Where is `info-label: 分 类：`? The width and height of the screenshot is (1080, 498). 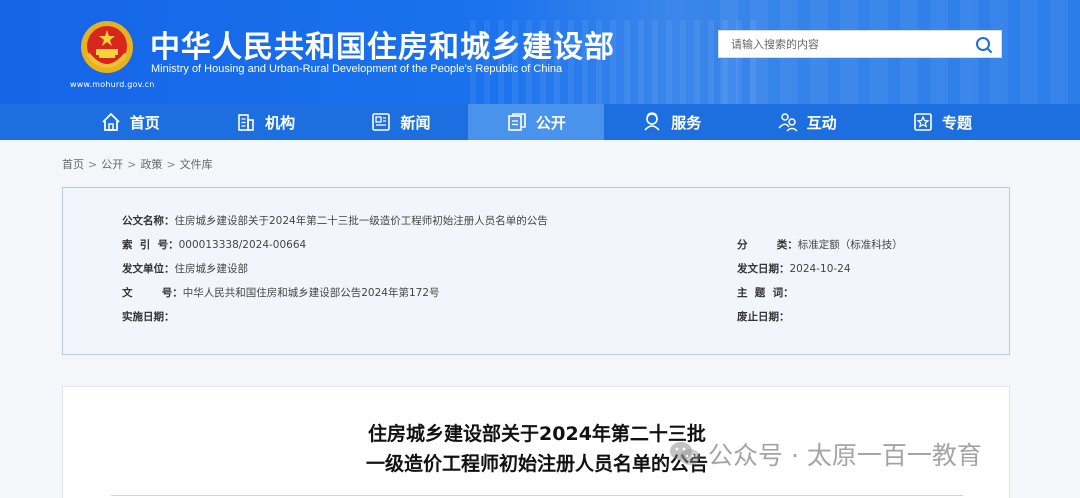
info-label: 分 类： is located at coordinates (767, 245).